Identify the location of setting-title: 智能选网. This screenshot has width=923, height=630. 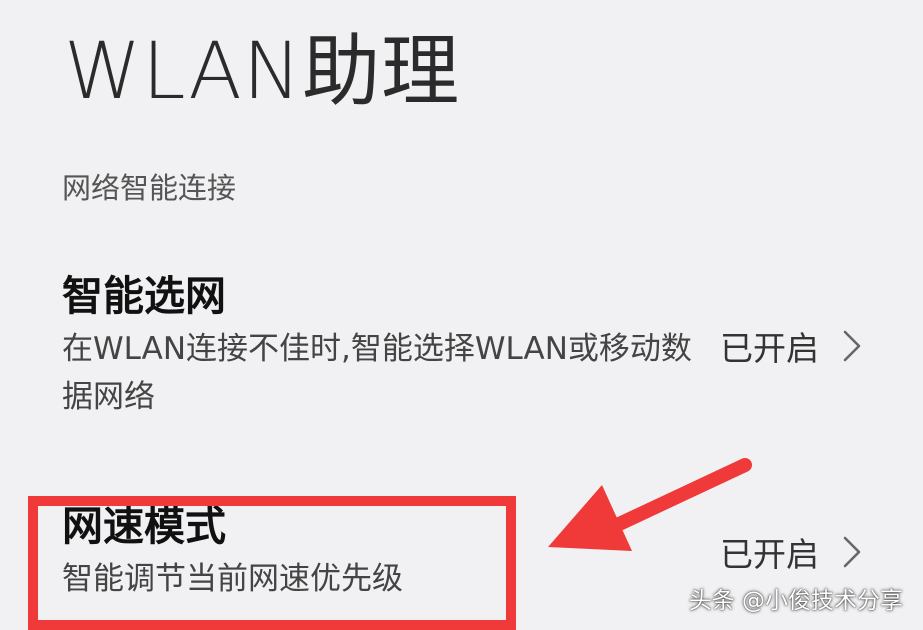
(144, 296).